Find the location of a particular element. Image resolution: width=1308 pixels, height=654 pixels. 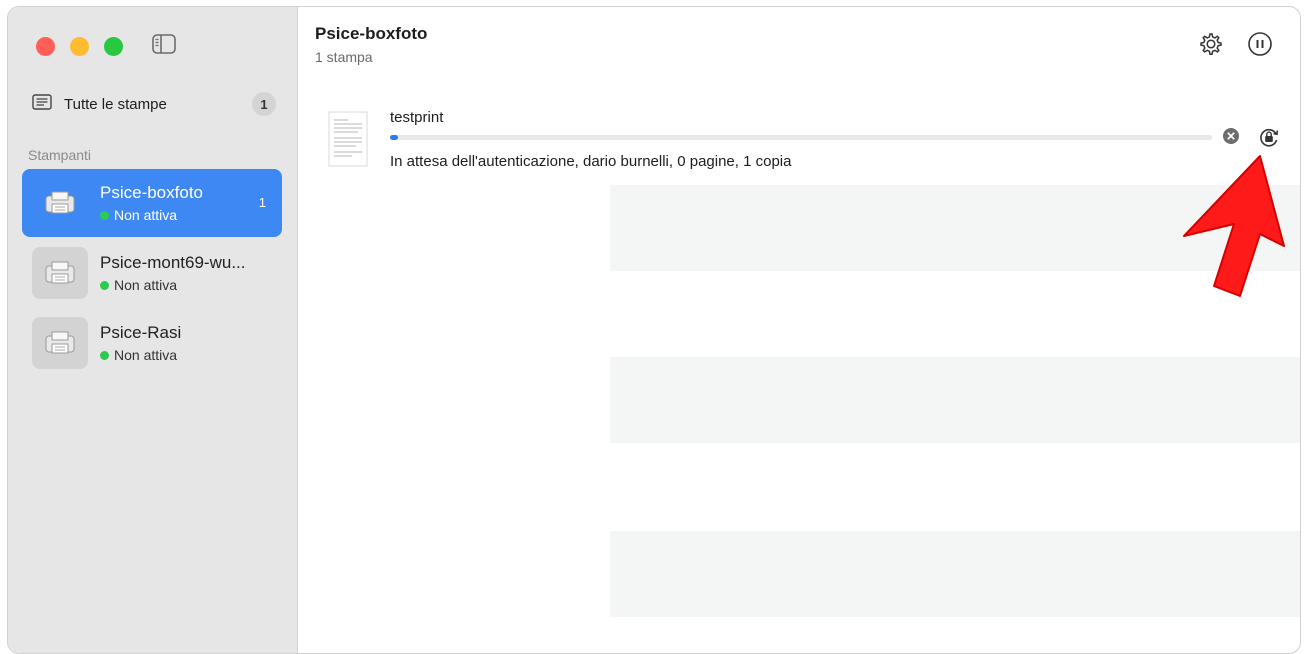

window-controls is located at coordinates (79, 46).